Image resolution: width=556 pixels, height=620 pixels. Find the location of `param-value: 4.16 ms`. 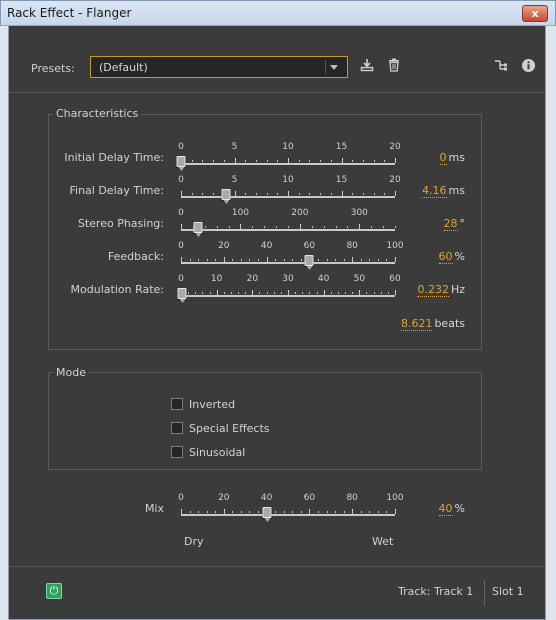

param-value: 4.16 ms is located at coordinates (443, 191).